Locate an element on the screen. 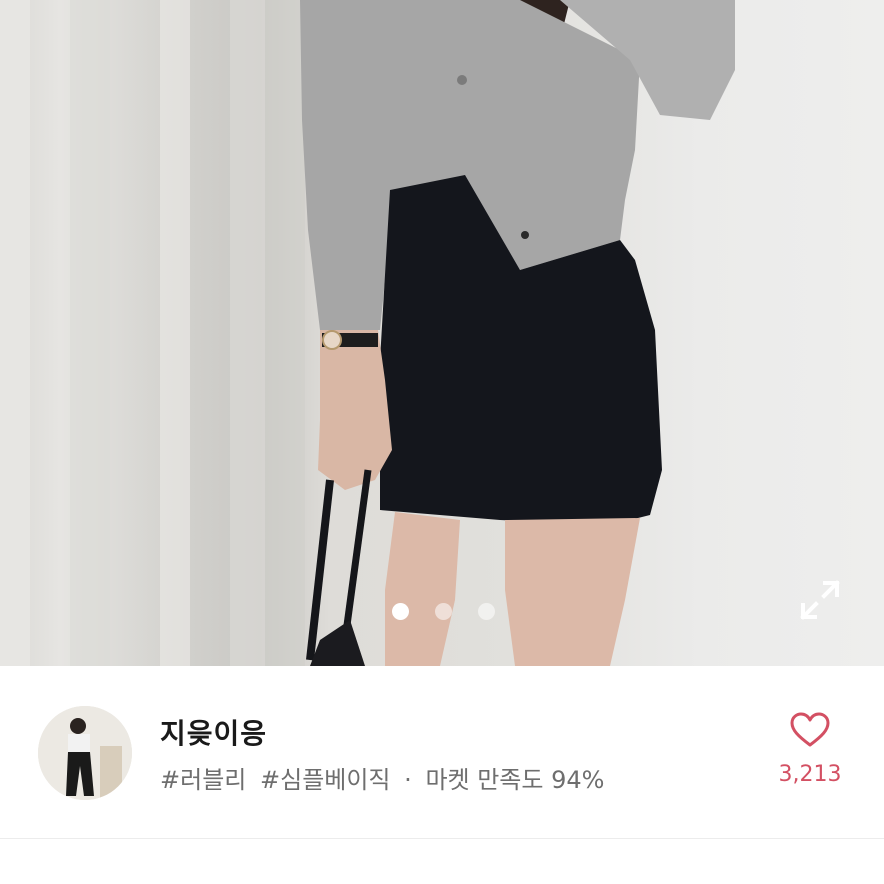 This screenshot has width=884, height=884. satisfaction-label: 마켓 만족도 94% is located at coordinates (515, 780).